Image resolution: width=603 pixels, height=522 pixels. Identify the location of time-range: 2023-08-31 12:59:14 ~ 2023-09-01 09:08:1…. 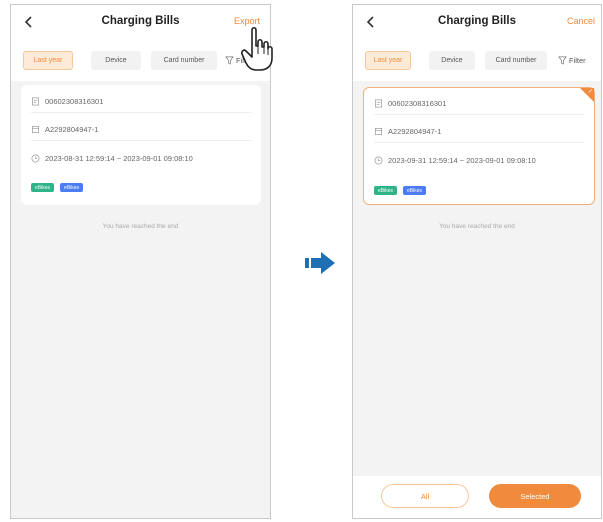
(119, 158).